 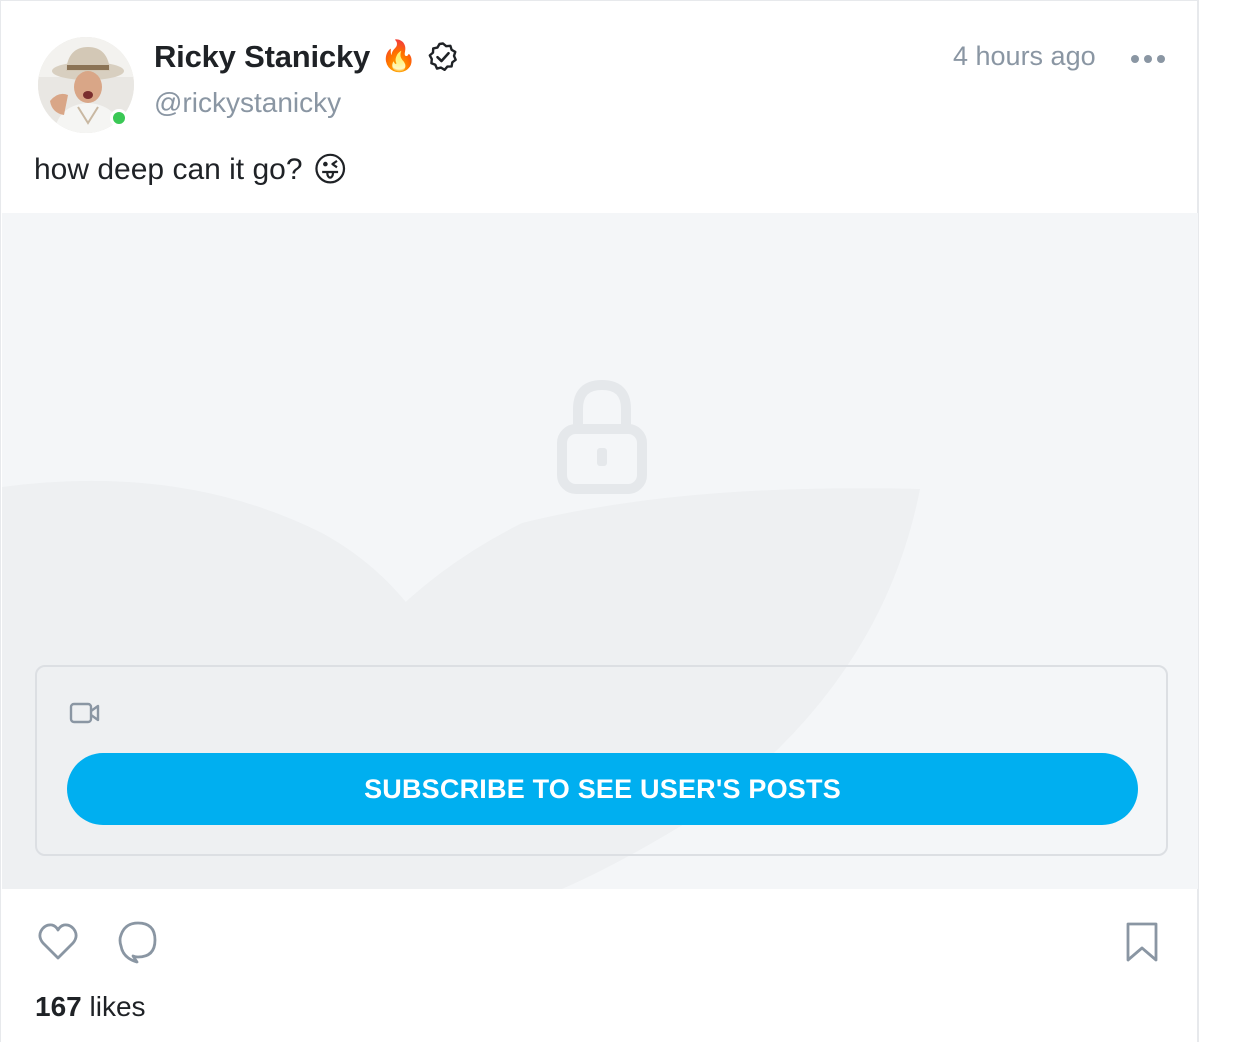 What do you see at coordinates (168, 169) in the screenshot?
I see `post-text-content: how deep can it go?` at bounding box center [168, 169].